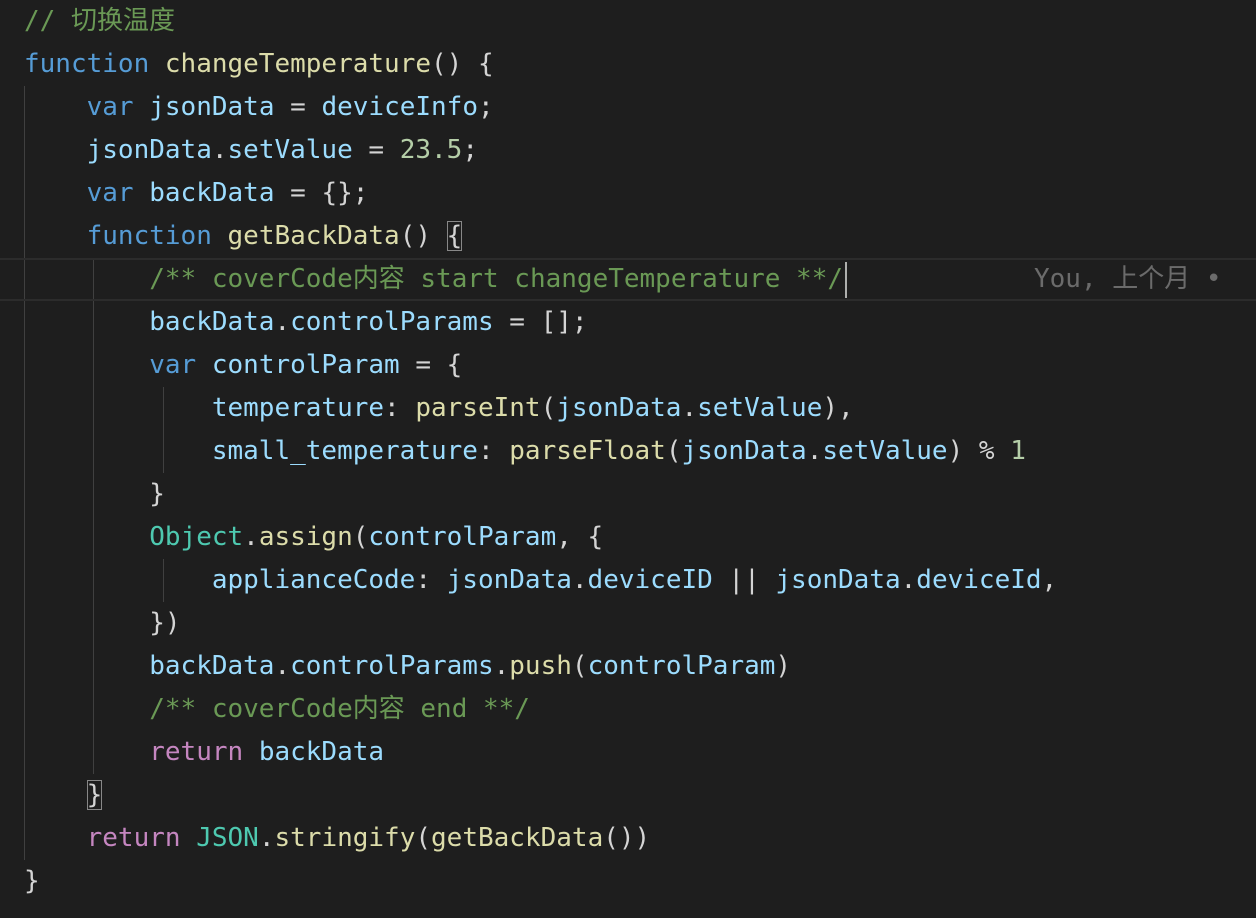 This screenshot has height=918, width=1256. Describe the element at coordinates (1049, 580) in the screenshot. I see `code-token: ,` at that location.